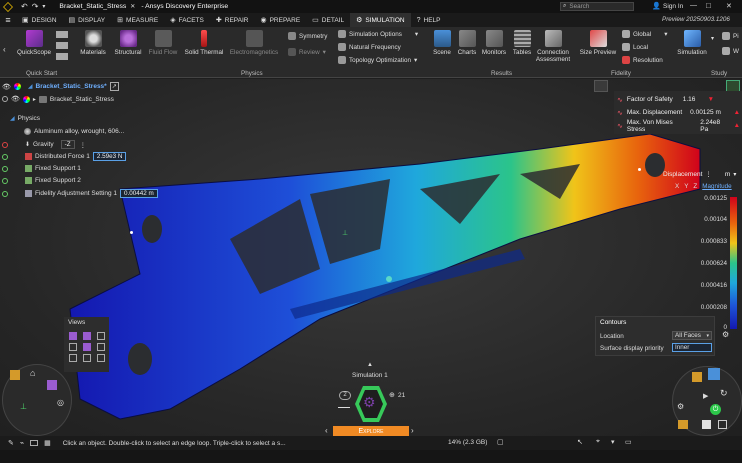  I want to click on sim-left-count: 2, so click(345, 395).